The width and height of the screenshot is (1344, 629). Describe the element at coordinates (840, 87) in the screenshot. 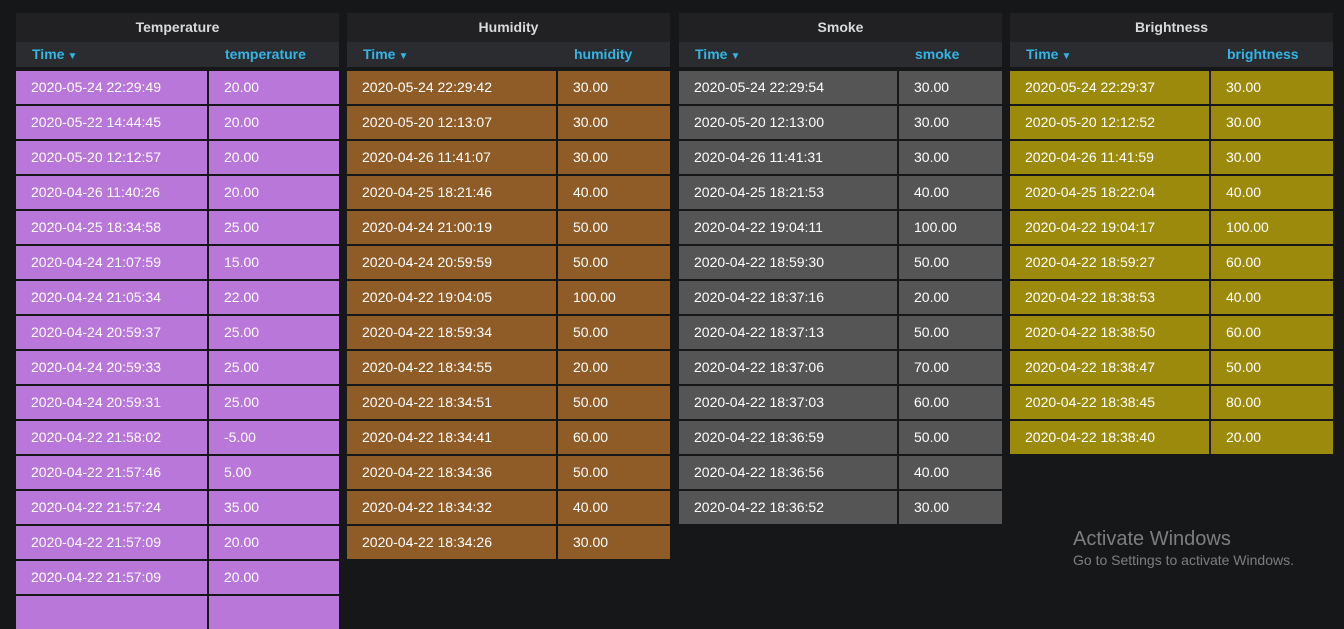

I see `table-row: 2020-05-24 22:29:54 30.00` at that location.